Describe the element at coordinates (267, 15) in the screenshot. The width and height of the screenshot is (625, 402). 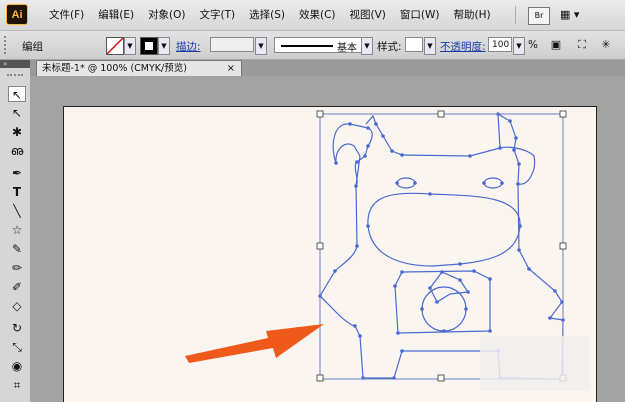
I see `menu-select: 选择(S)` at that location.